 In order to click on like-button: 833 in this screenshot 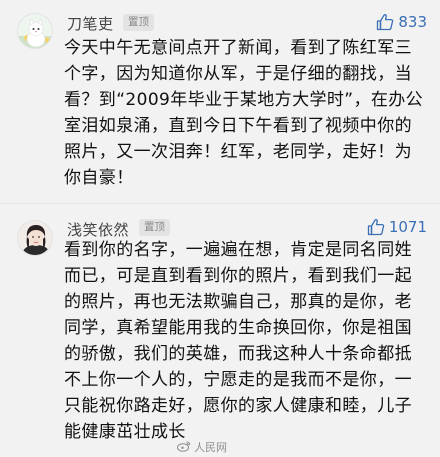, I will do `click(401, 22)`.